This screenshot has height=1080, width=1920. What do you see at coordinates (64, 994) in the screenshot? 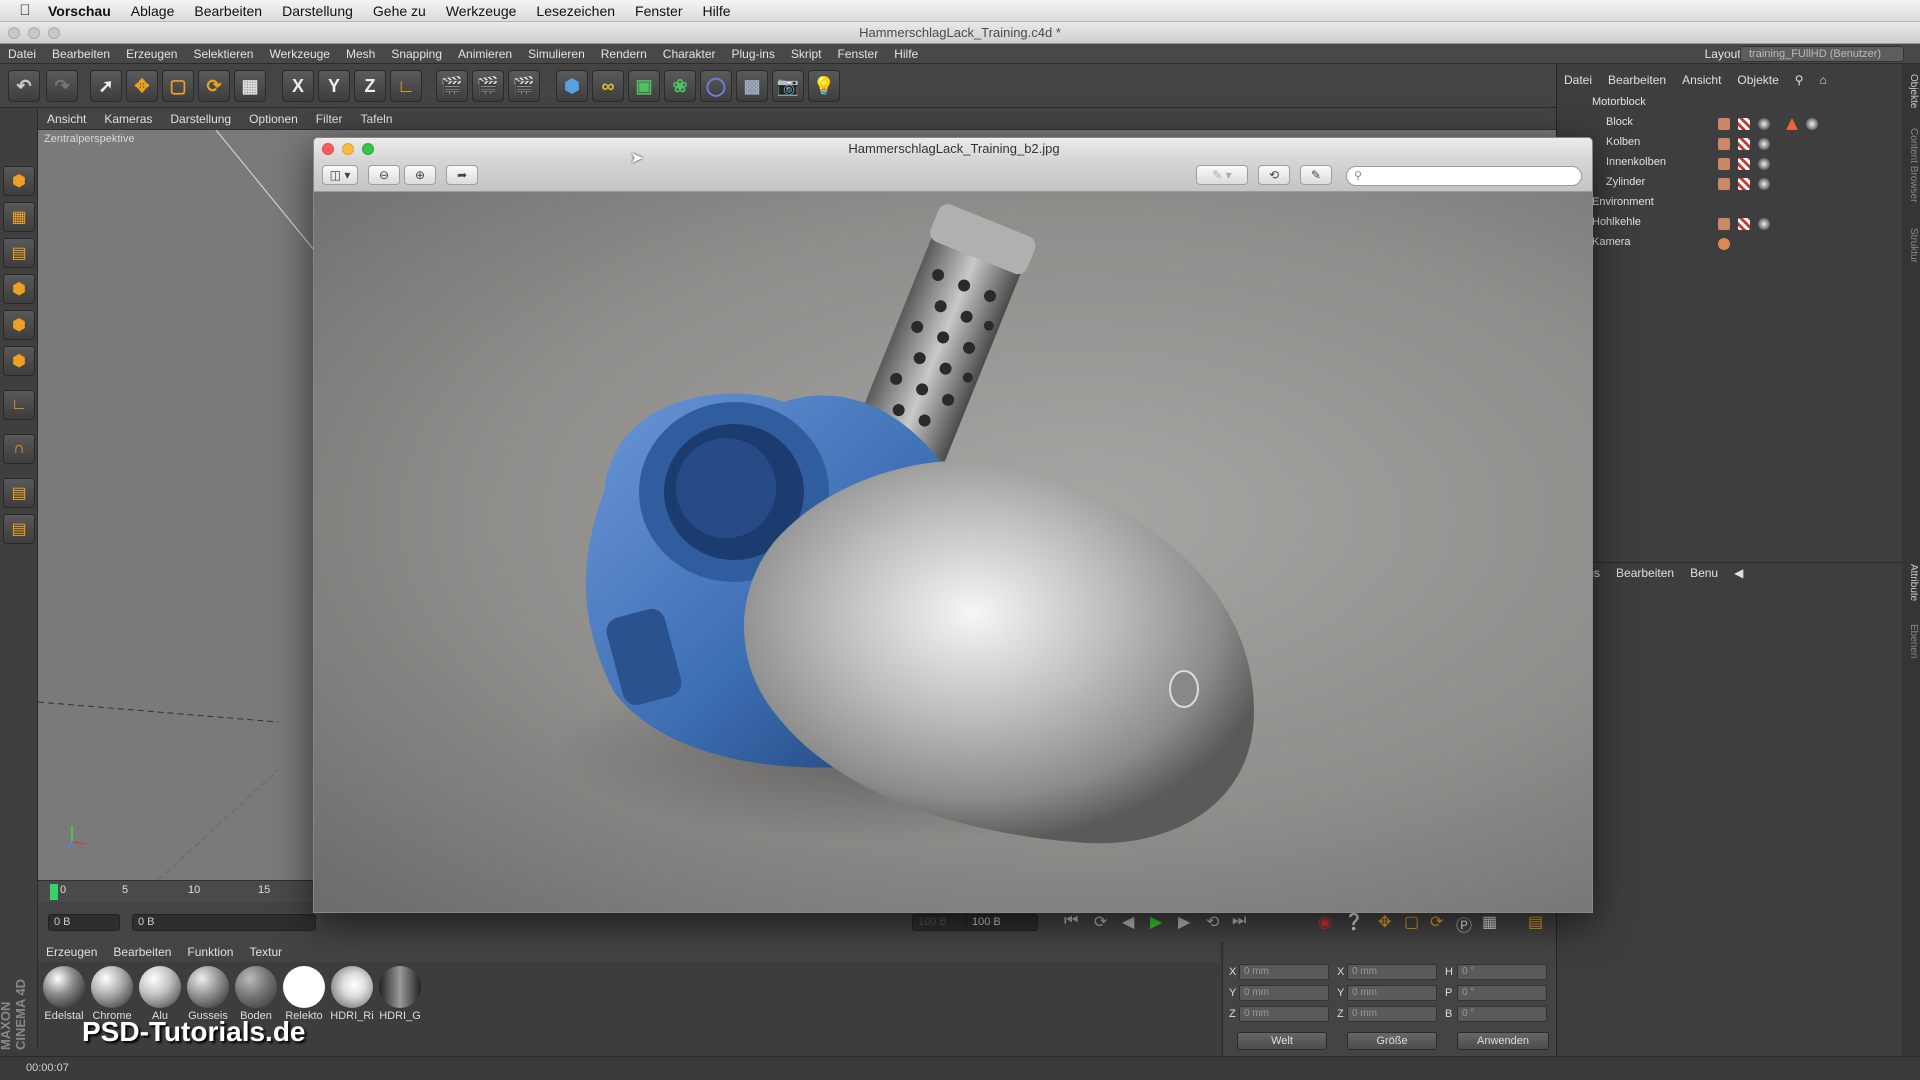
I see `material-swatch: Edelstal` at bounding box center [64, 994].